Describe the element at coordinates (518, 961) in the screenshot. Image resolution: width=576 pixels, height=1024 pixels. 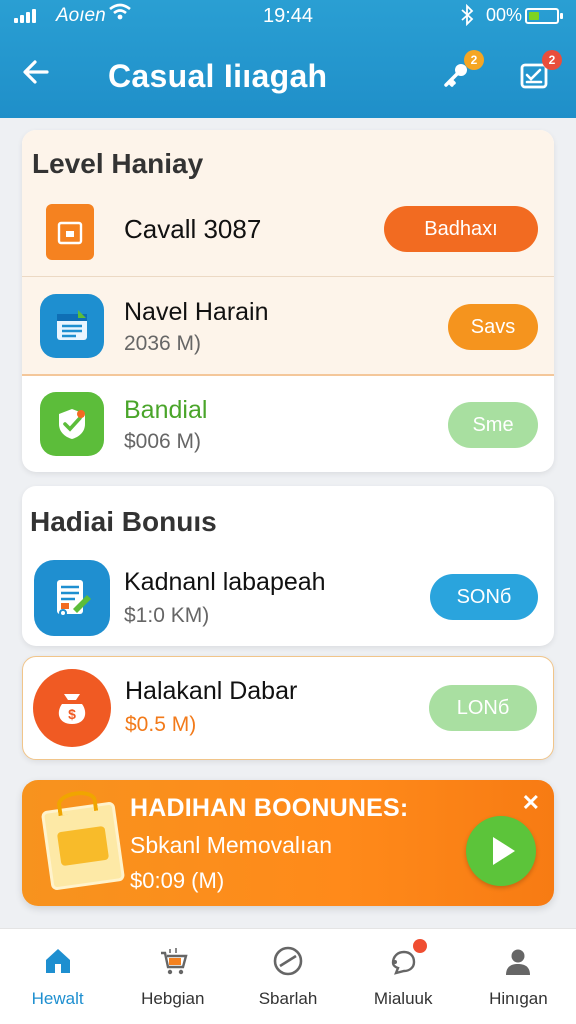
I see `person-icon` at that location.